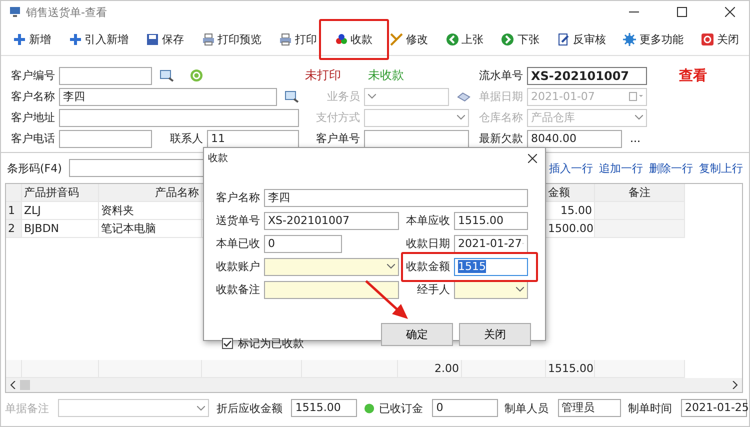  What do you see at coordinates (719, 39) in the screenshot?
I see `toolbar-button: 关闭` at bounding box center [719, 39].